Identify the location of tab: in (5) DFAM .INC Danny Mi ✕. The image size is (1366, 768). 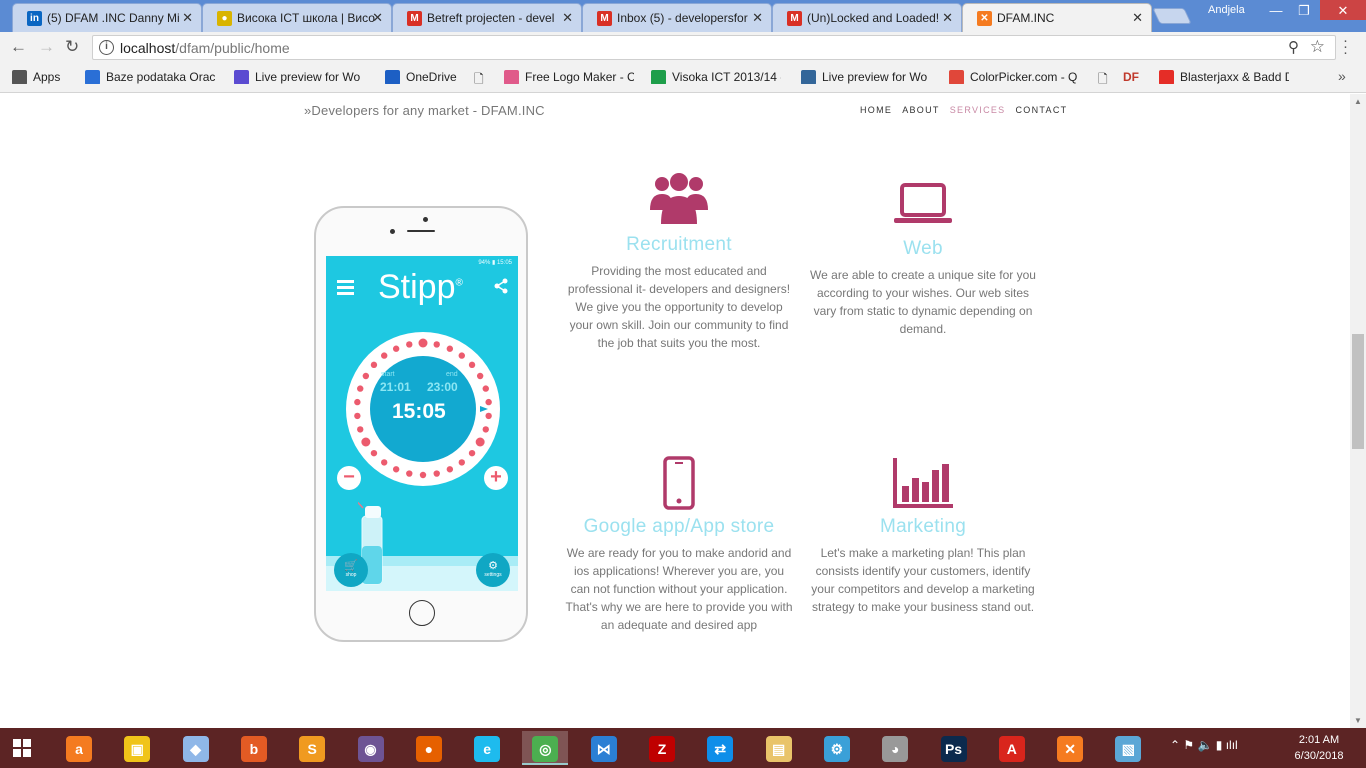
(107, 17).